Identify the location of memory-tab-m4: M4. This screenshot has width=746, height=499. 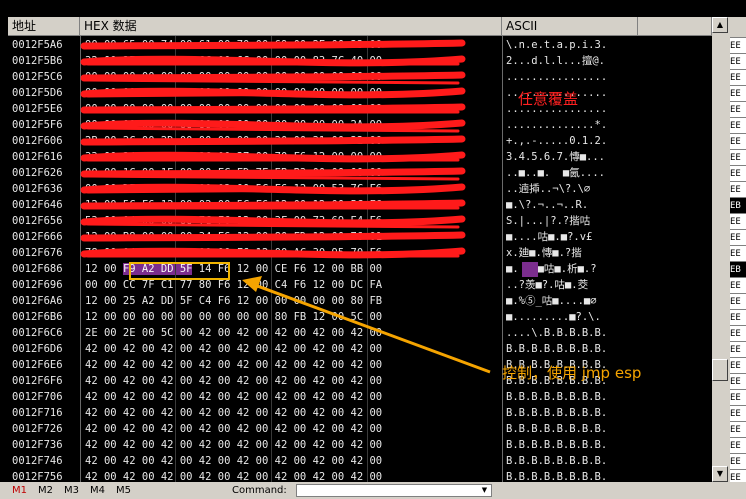
(97, 490).